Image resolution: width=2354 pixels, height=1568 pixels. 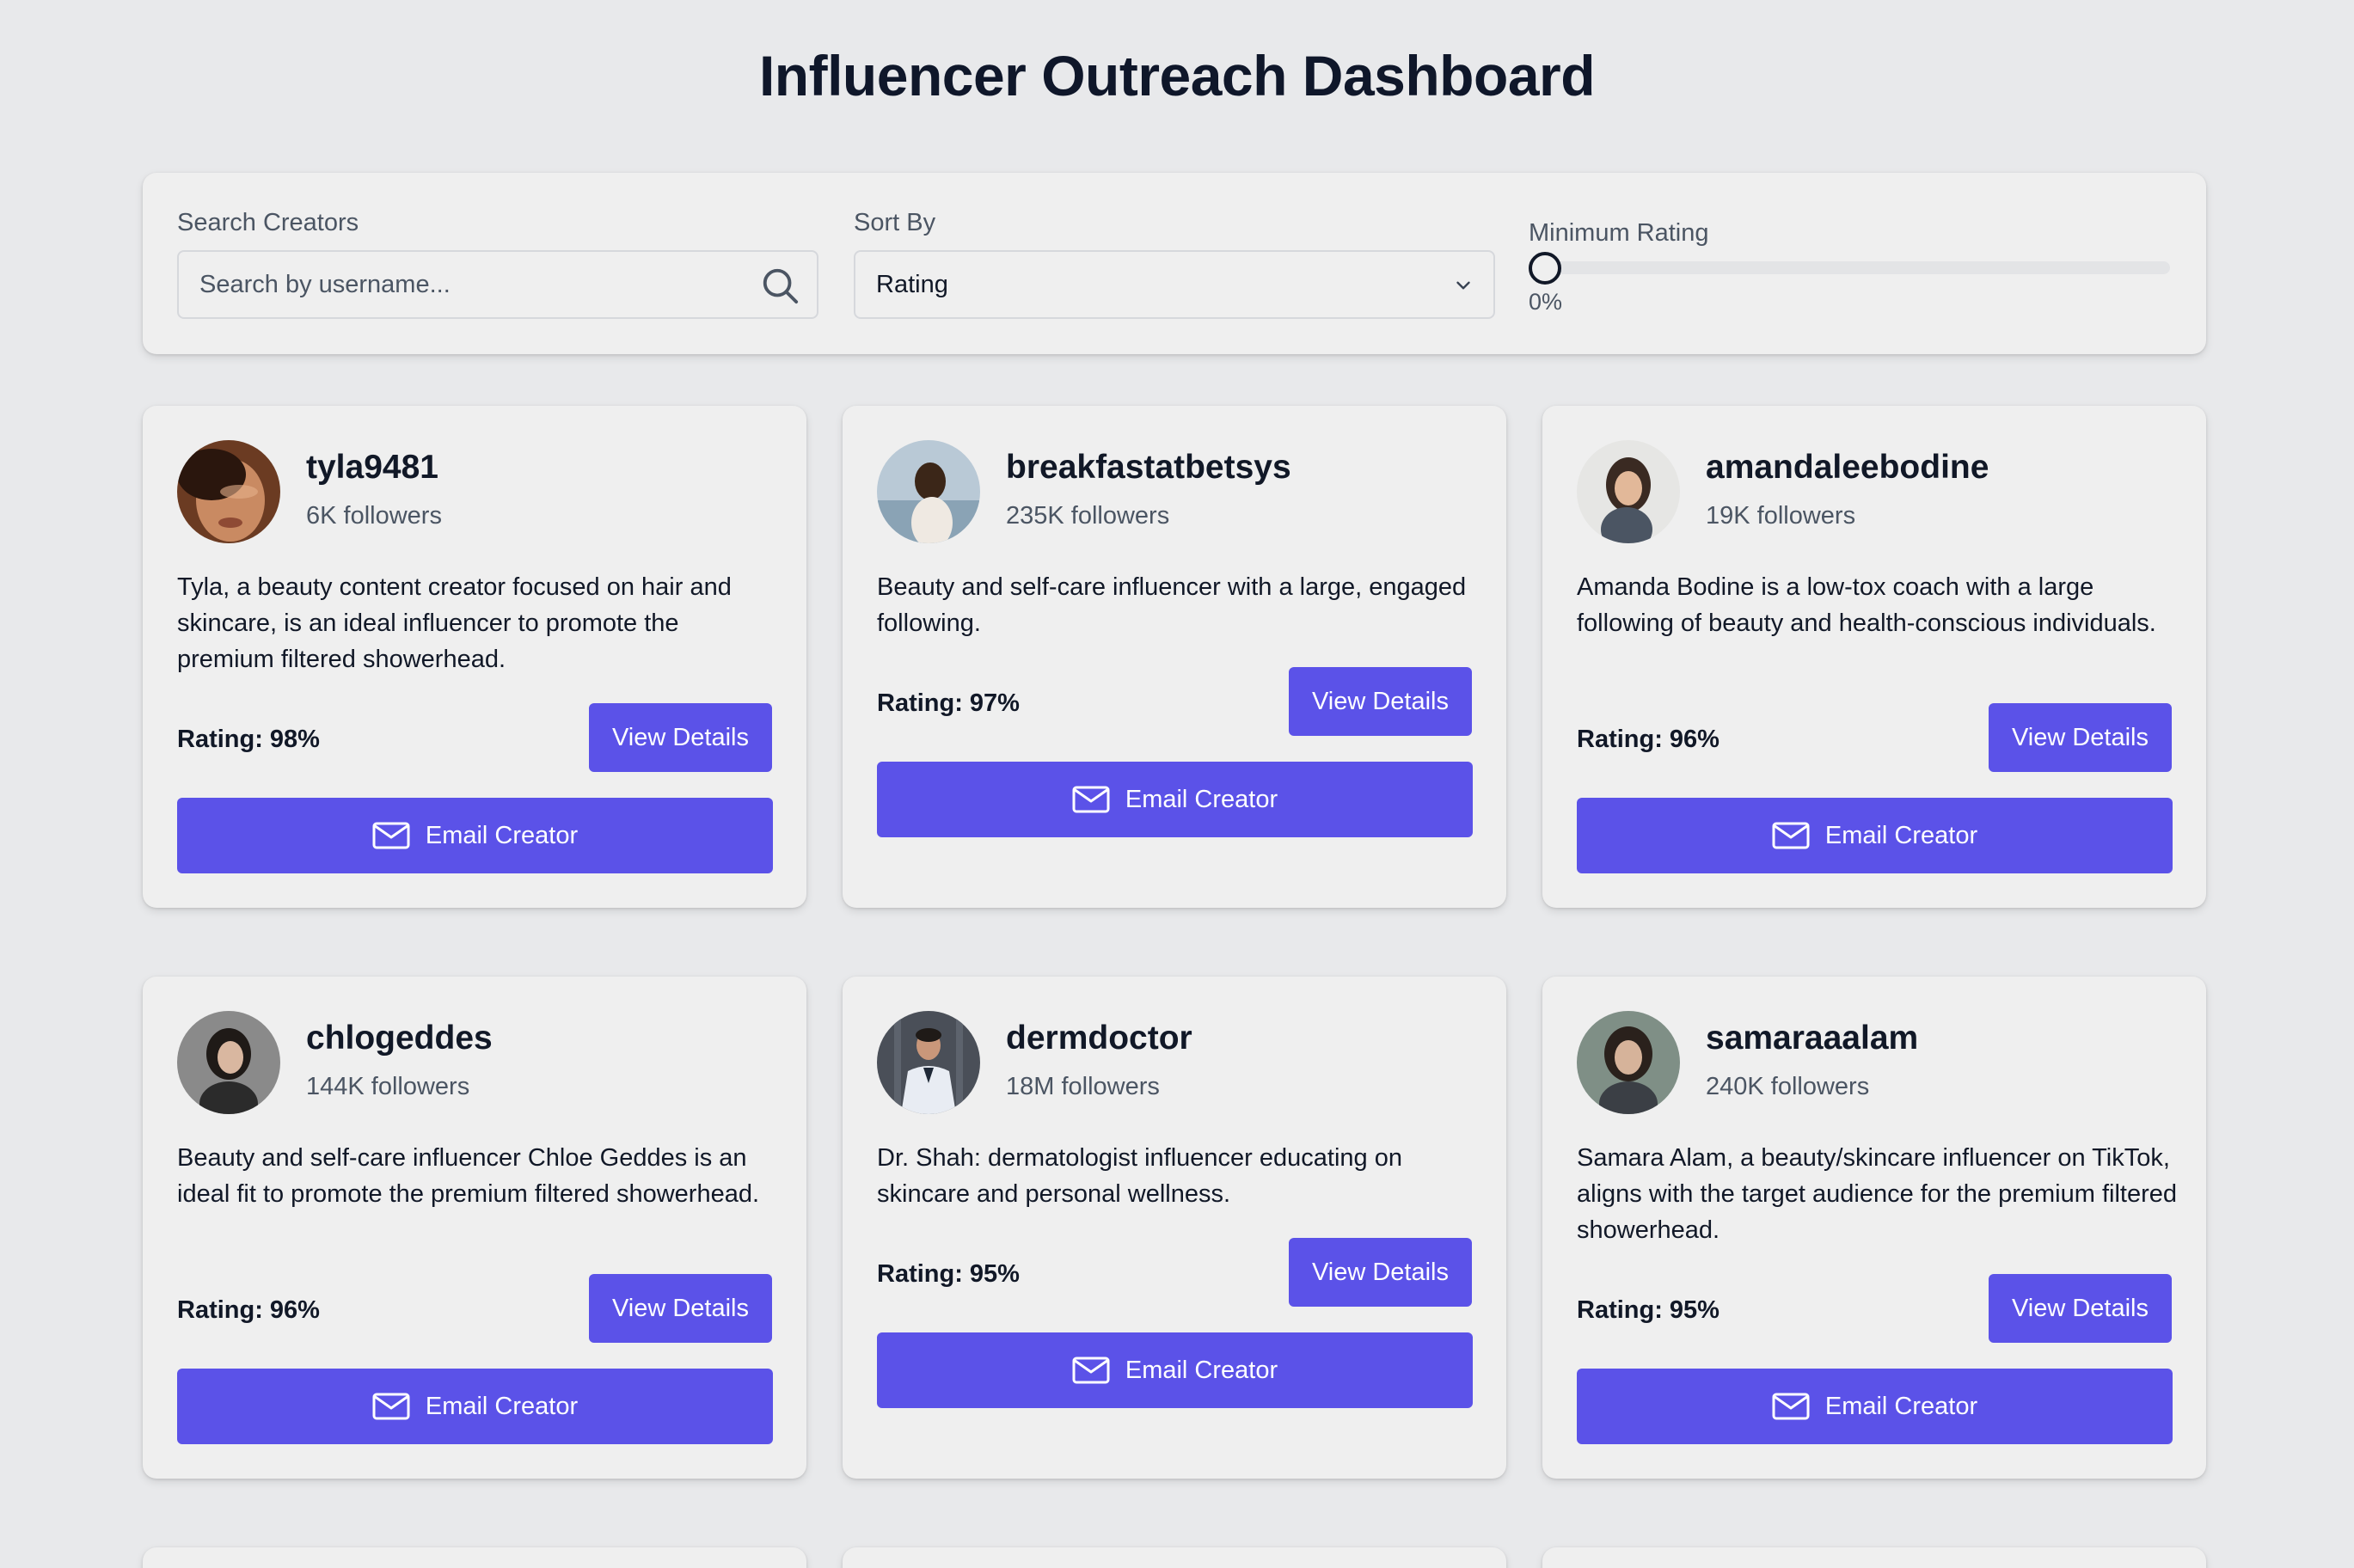 What do you see at coordinates (1788, 1086) in the screenshot?
I see `creator-followers: 240K followers` at bounding box center [1788, 1086].